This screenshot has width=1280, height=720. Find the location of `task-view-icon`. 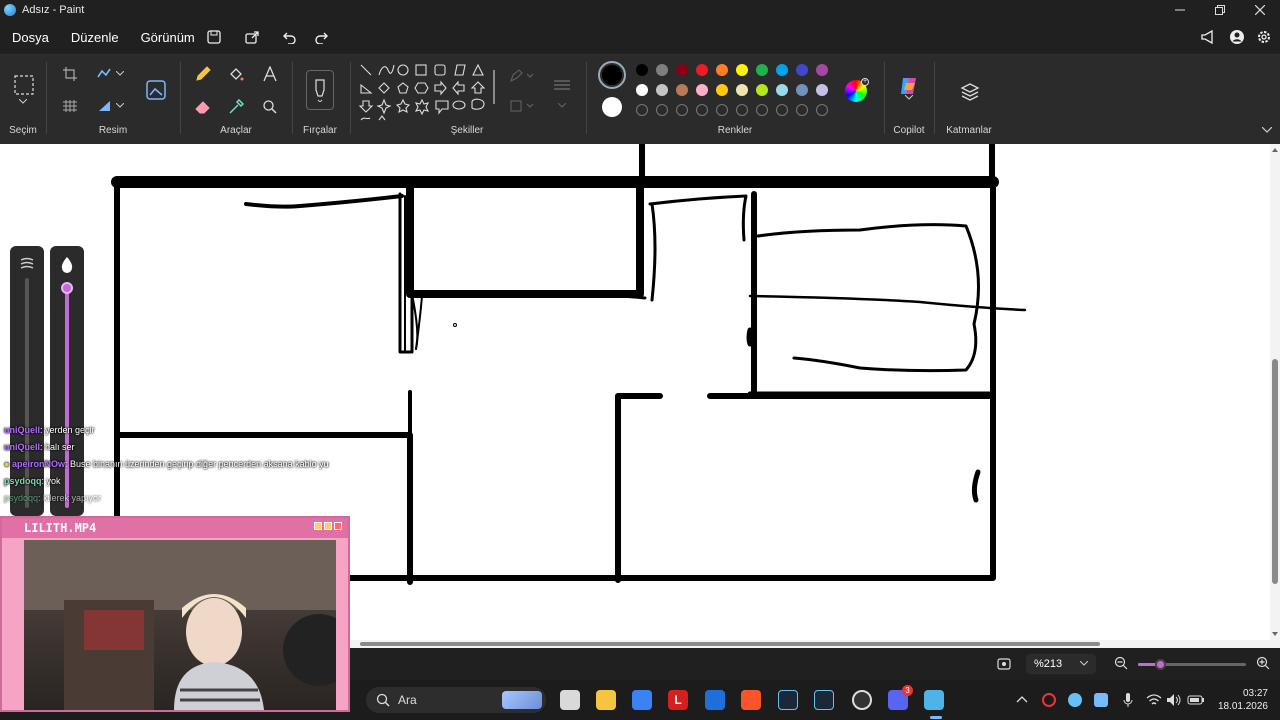

task-view-icon is located at coordinates (570, 700).